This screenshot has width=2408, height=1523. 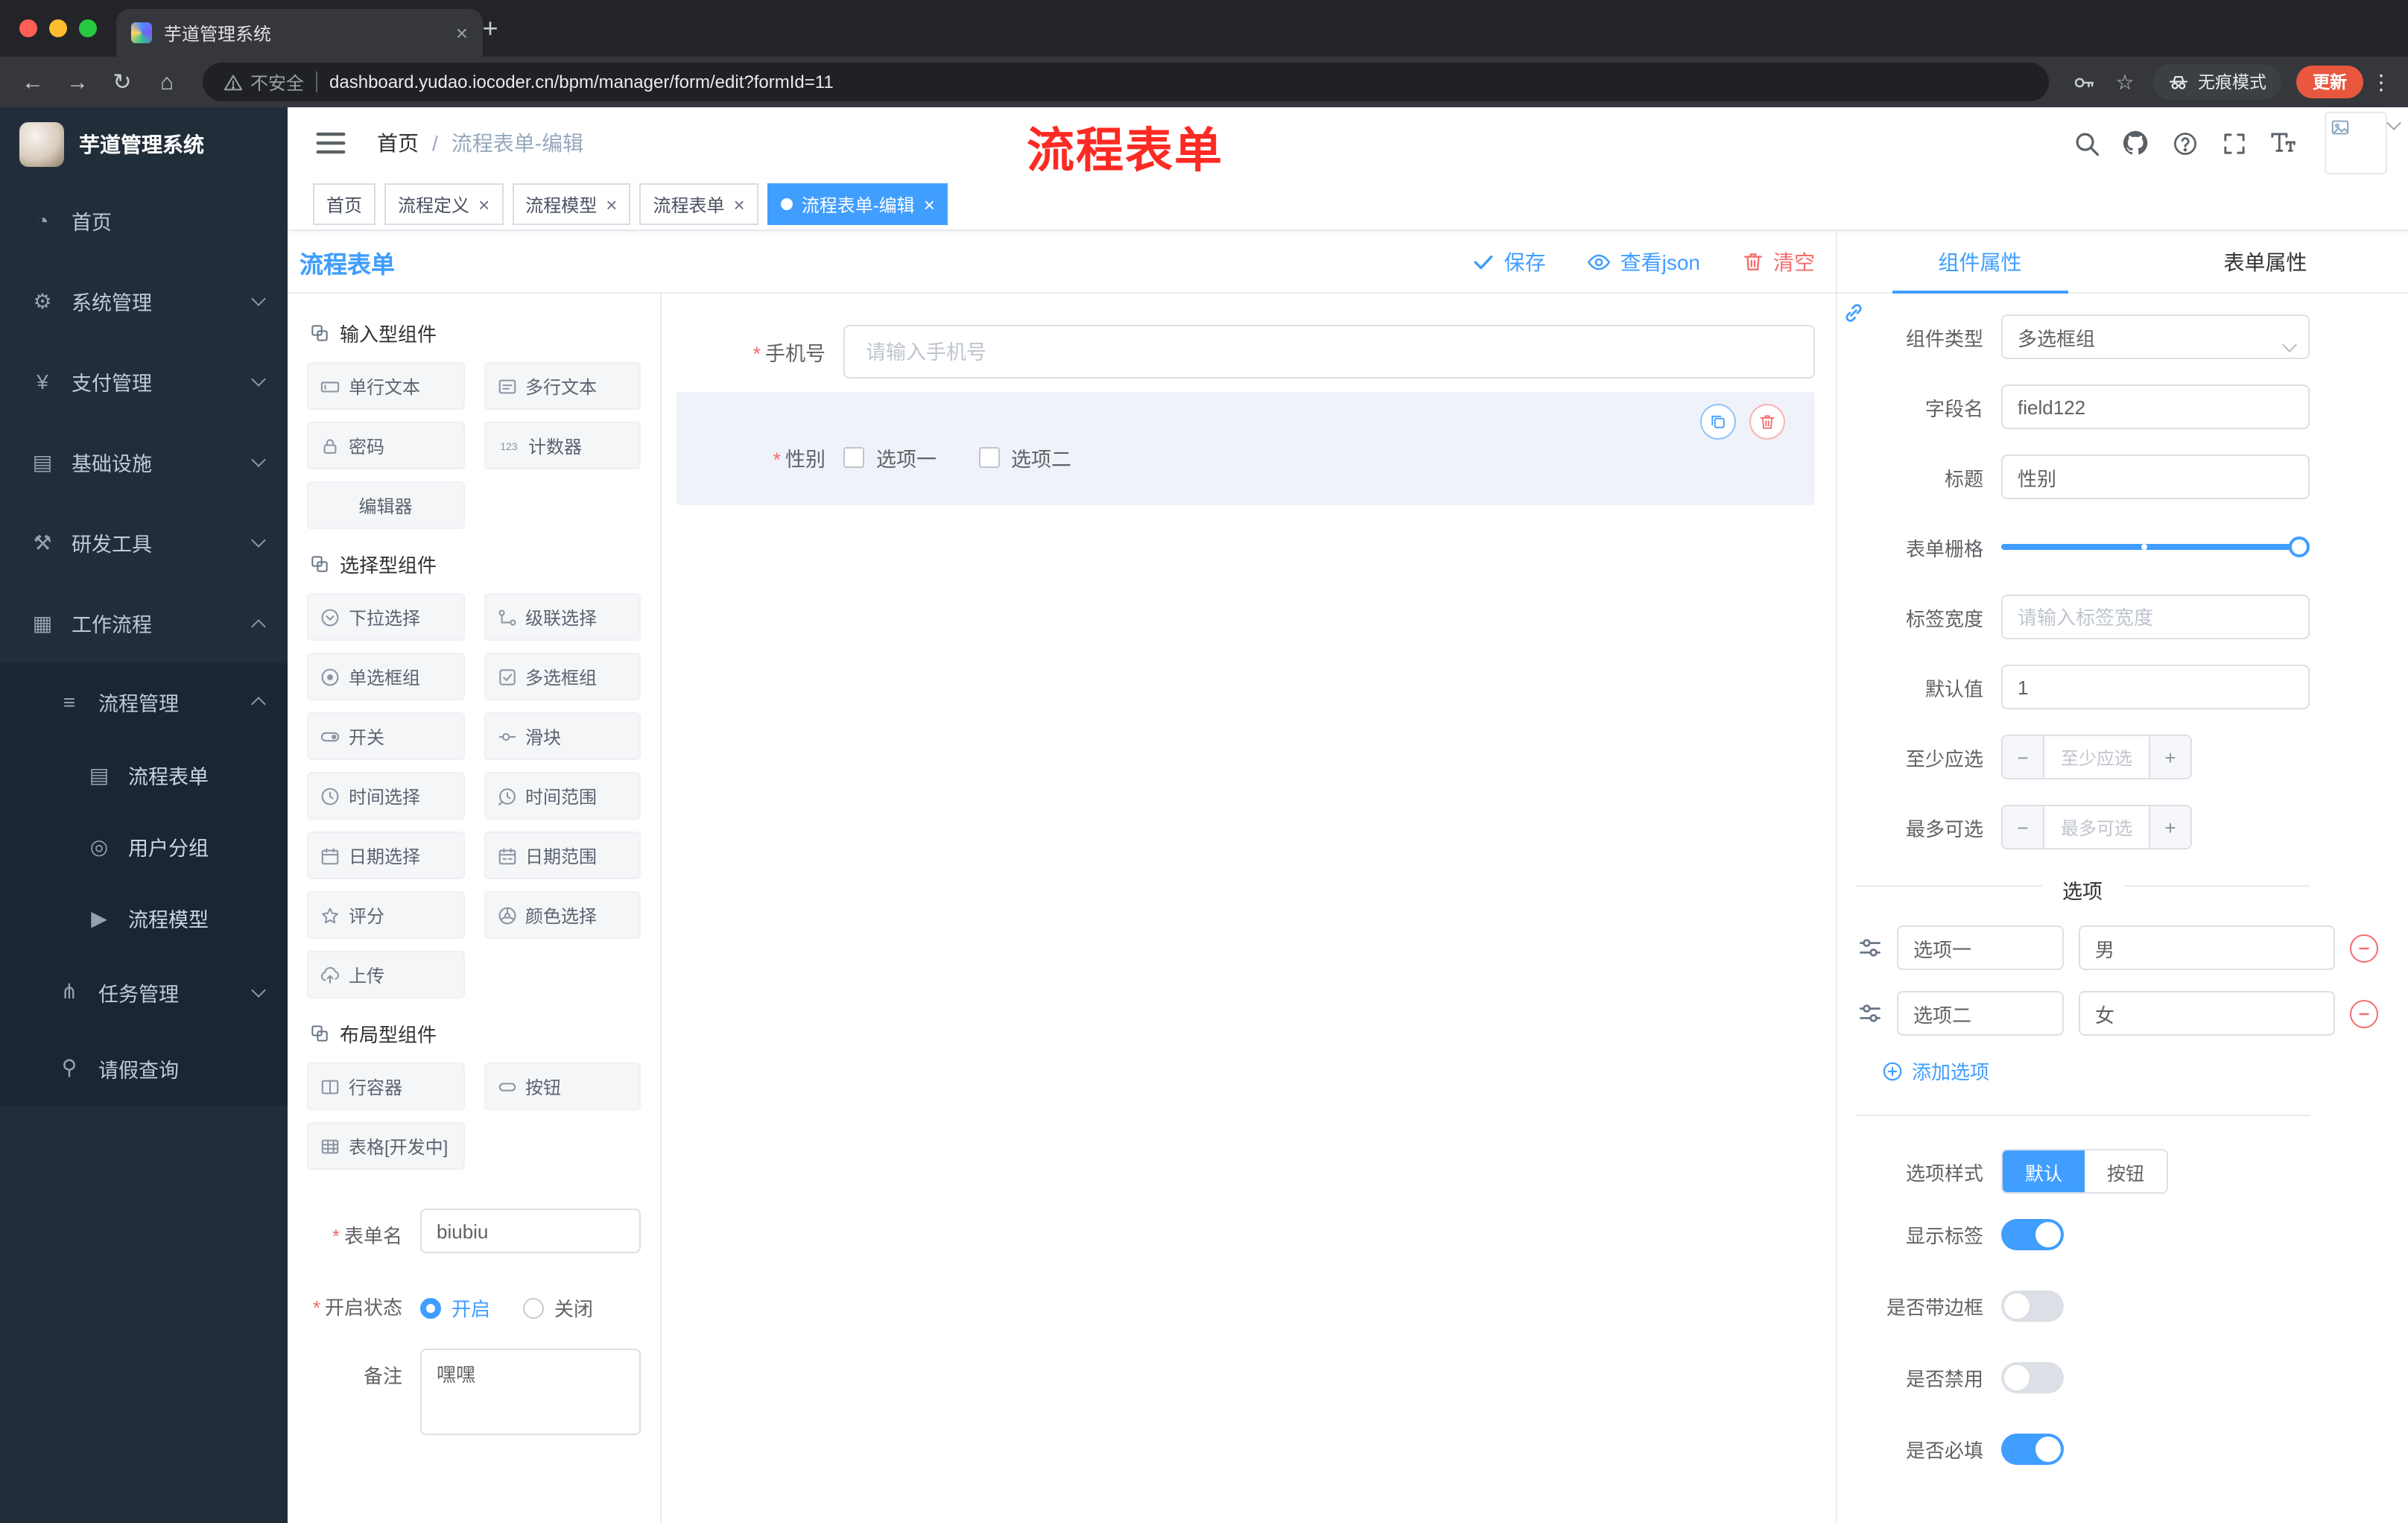 I want to click on sidebar-item-workflow: ▦ 工作流程, so click(x=144, y=623).